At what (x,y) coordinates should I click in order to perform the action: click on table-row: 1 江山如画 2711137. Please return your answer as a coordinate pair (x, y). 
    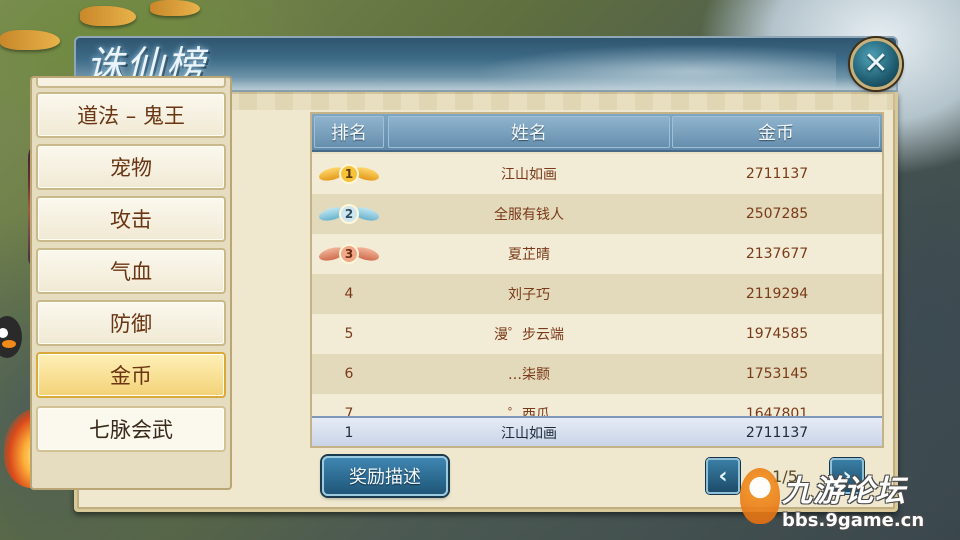
    Looking at the image, I should click on (597, 174).